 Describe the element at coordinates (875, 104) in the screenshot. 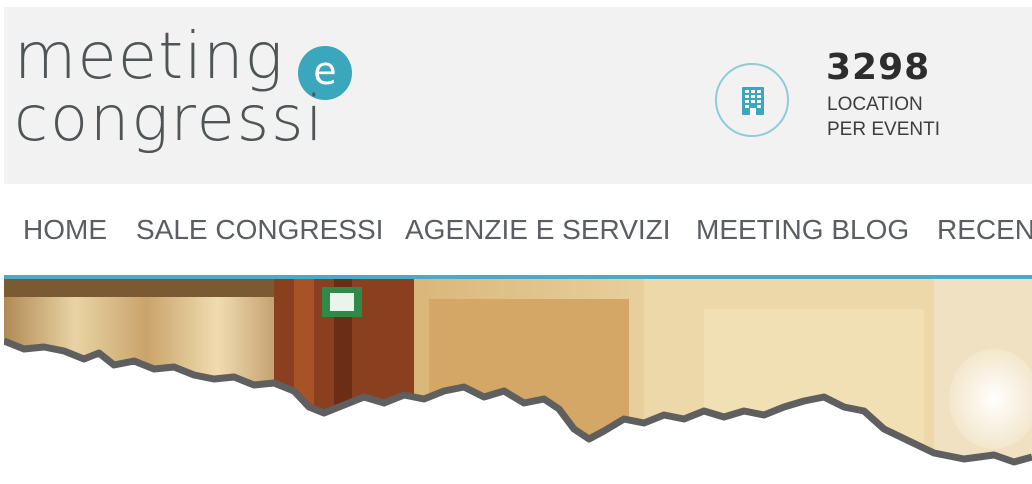

I see `location-label-line1: LOCATION` at that location.